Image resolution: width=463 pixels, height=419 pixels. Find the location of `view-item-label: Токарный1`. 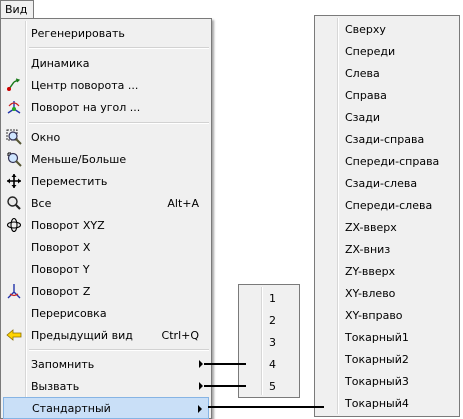

view-item-label: Токарный1 is located at coordinates (377, 337).